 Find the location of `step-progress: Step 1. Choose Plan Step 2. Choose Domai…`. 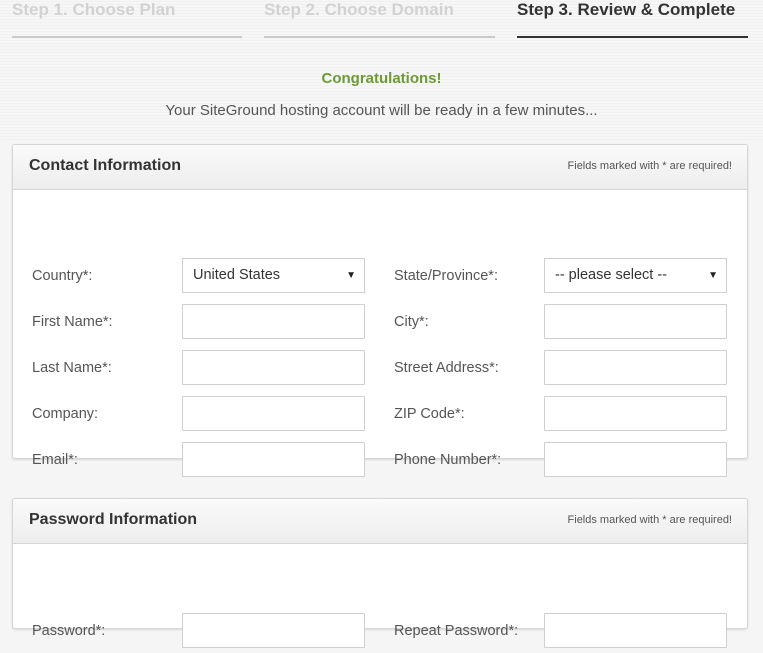

step-progress: Step 1. Choose Plan Step 2. Choose Domai… is located at coordinates (380, 20).